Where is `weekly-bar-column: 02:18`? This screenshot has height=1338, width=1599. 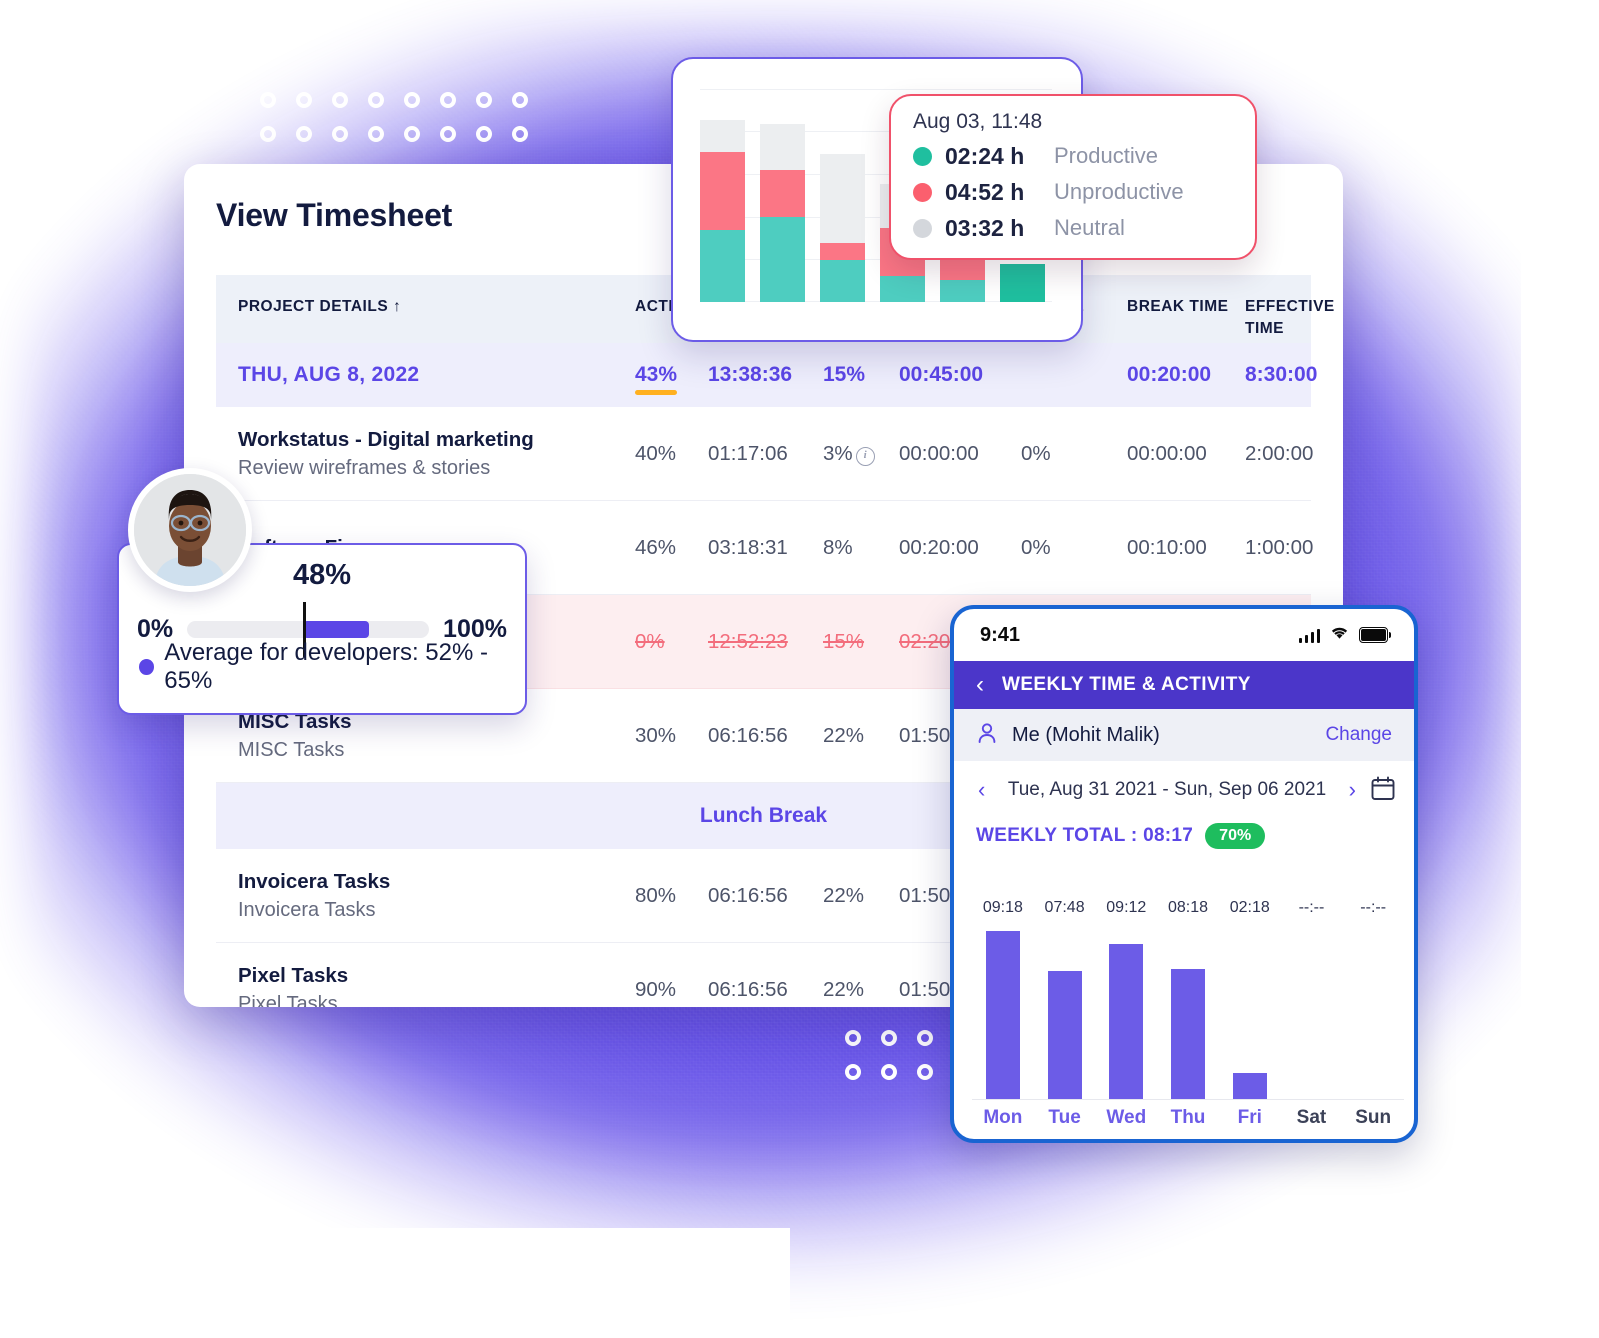 weekly-bar-column: 02:18 is located at coordinates (1250, 999).